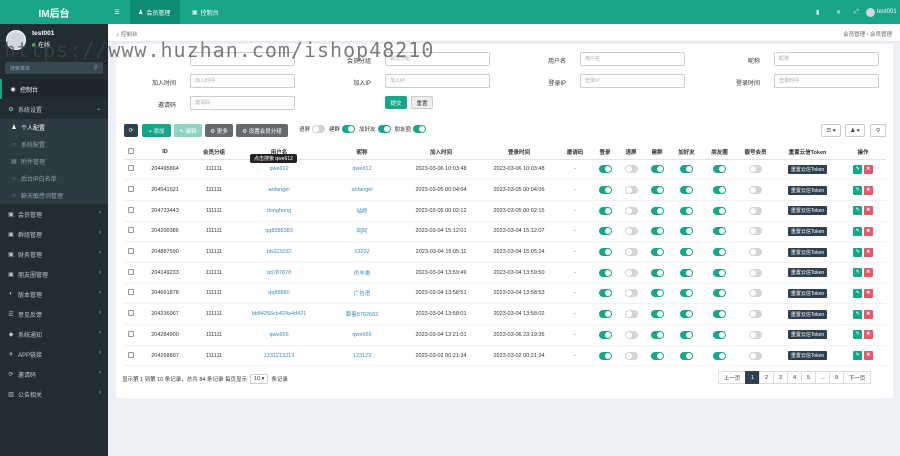 This screenshot has height=456, width=900. Describe the element at coordinates (54, 127) in the screenshot. I see `sidebar-item-2: ♟ 个人配置` at that location.